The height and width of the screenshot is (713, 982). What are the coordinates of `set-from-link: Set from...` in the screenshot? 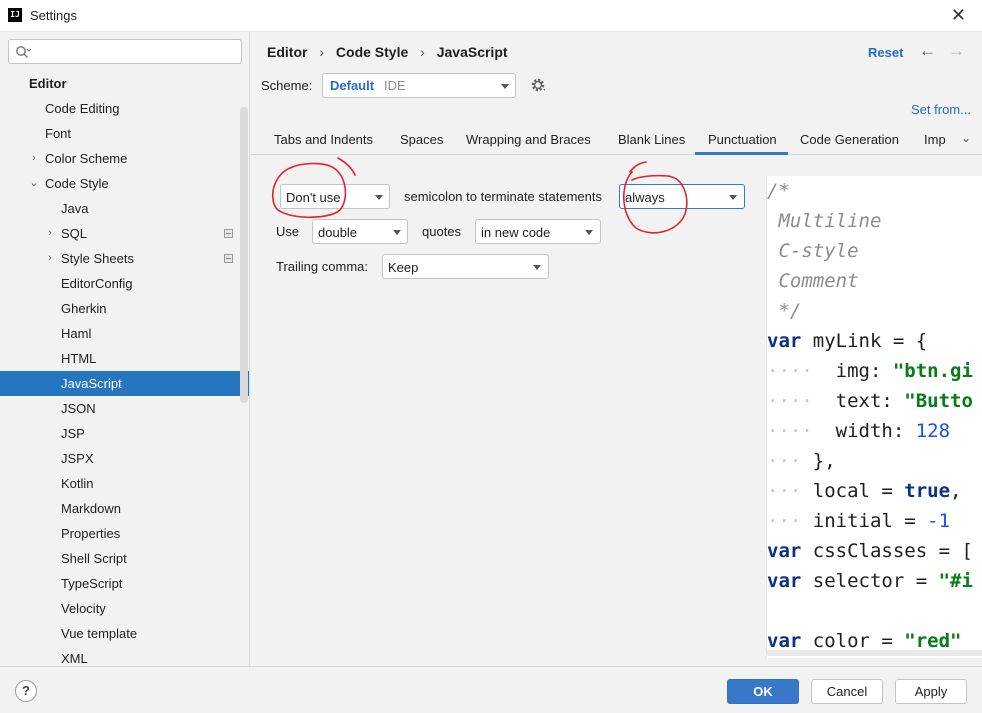 It's located at (941, 109).